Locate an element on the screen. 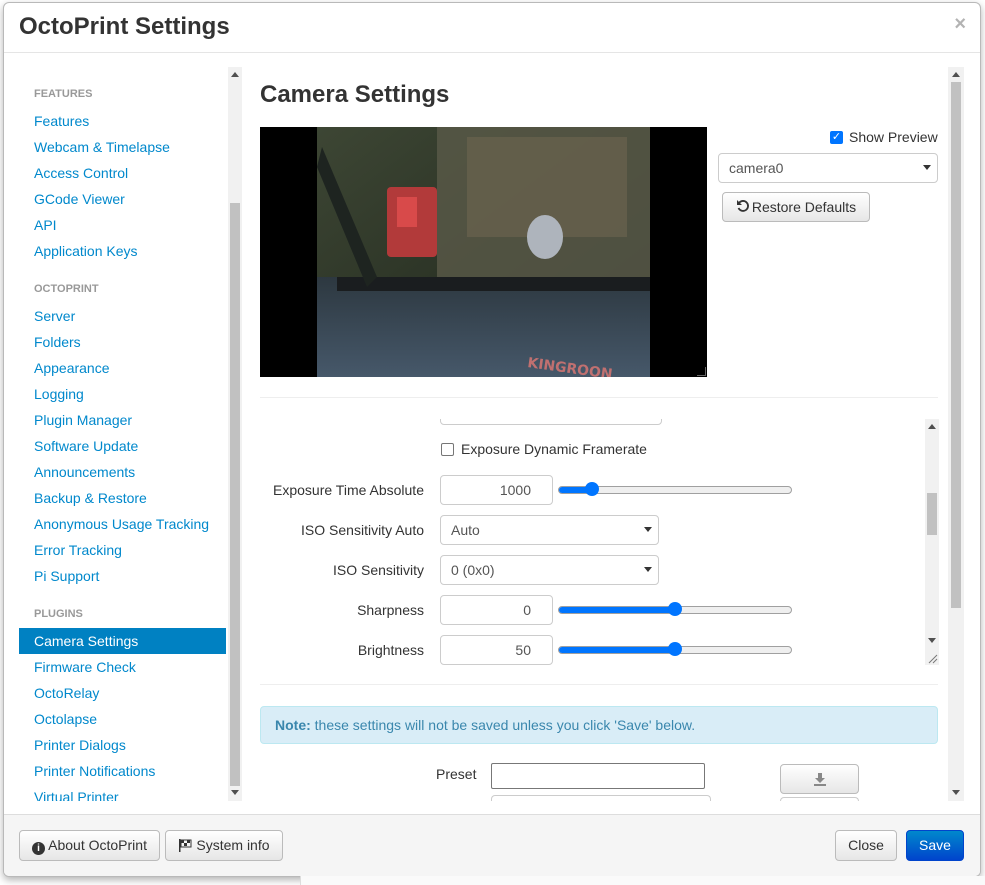 The width and height of the screenshot is (985, 885). select-value: 0 (0x0) is located at coordinates (473, 570).